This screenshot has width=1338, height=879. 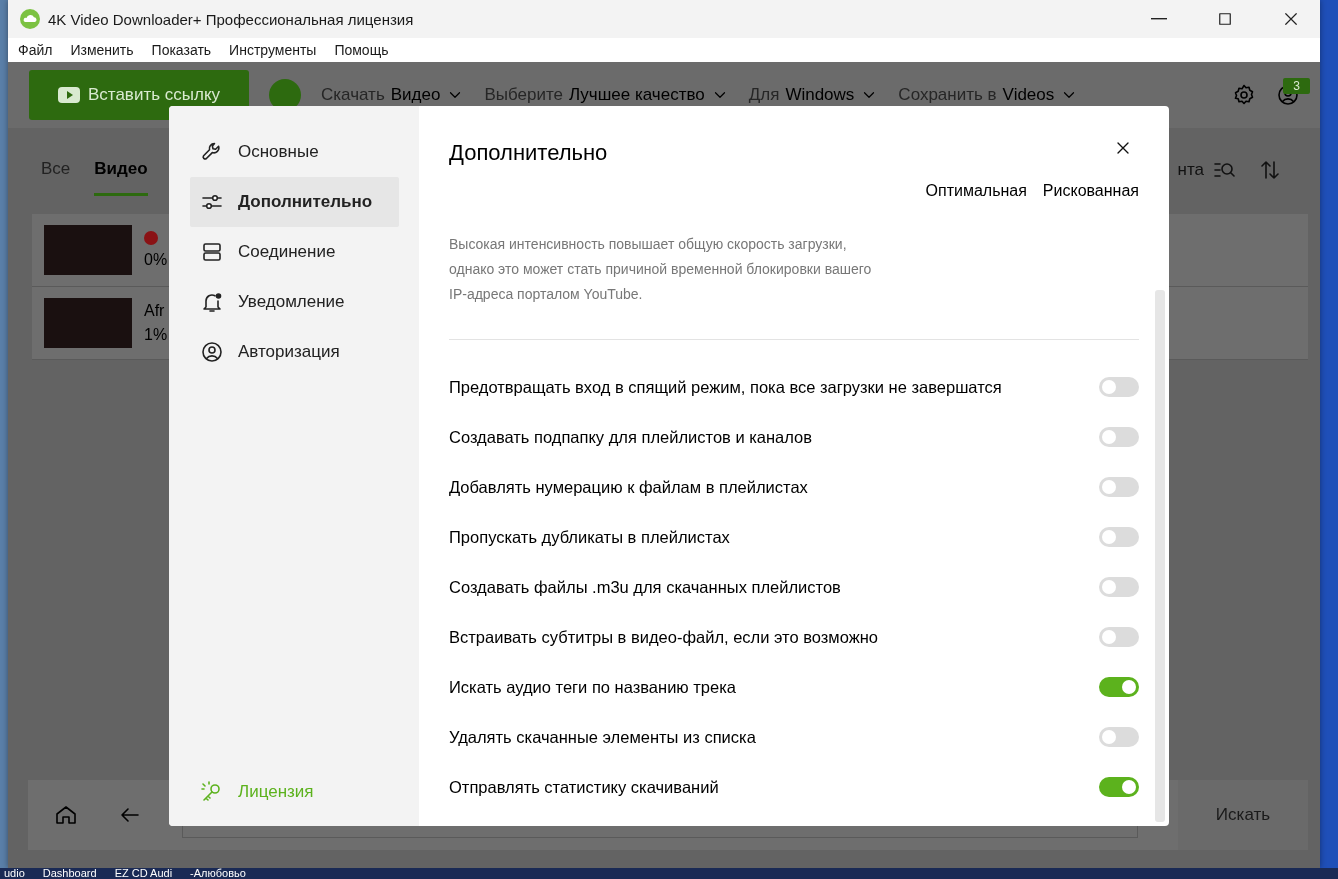 What do you see at coordinates (637, 95) in the screenshot?
I see `dropdown-value: Лучшее качество` at bounding box center [637, 95].